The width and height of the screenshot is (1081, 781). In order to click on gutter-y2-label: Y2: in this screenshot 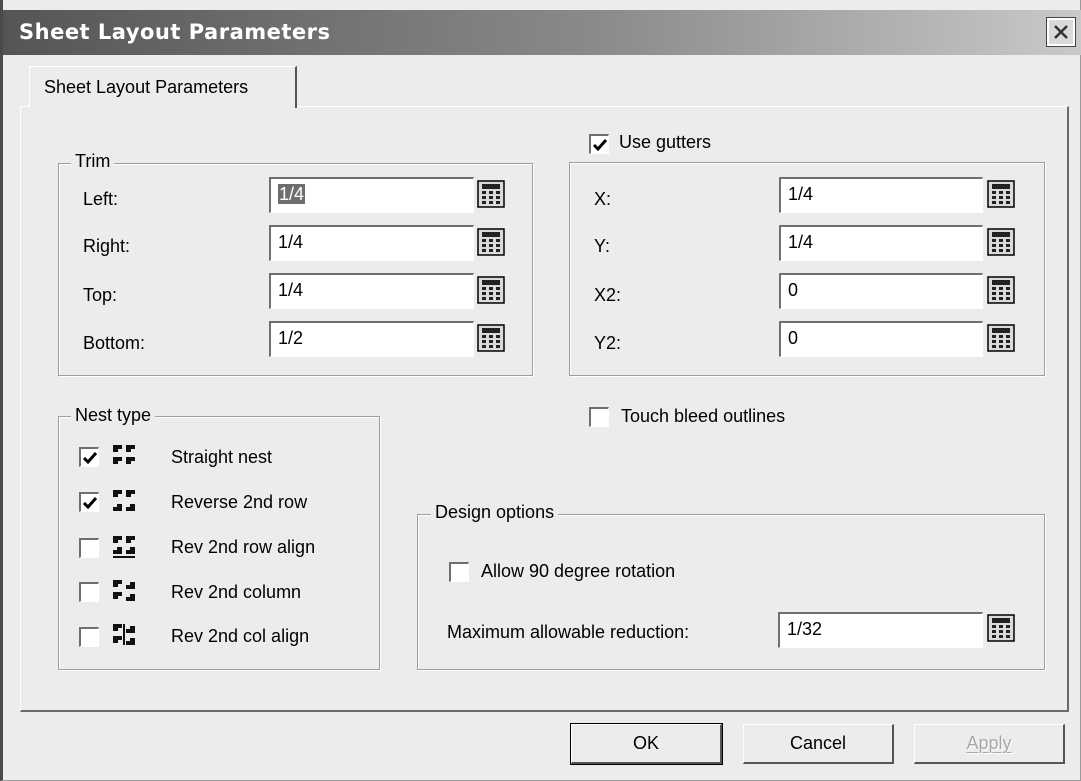, I will do `click(608, 343)`.